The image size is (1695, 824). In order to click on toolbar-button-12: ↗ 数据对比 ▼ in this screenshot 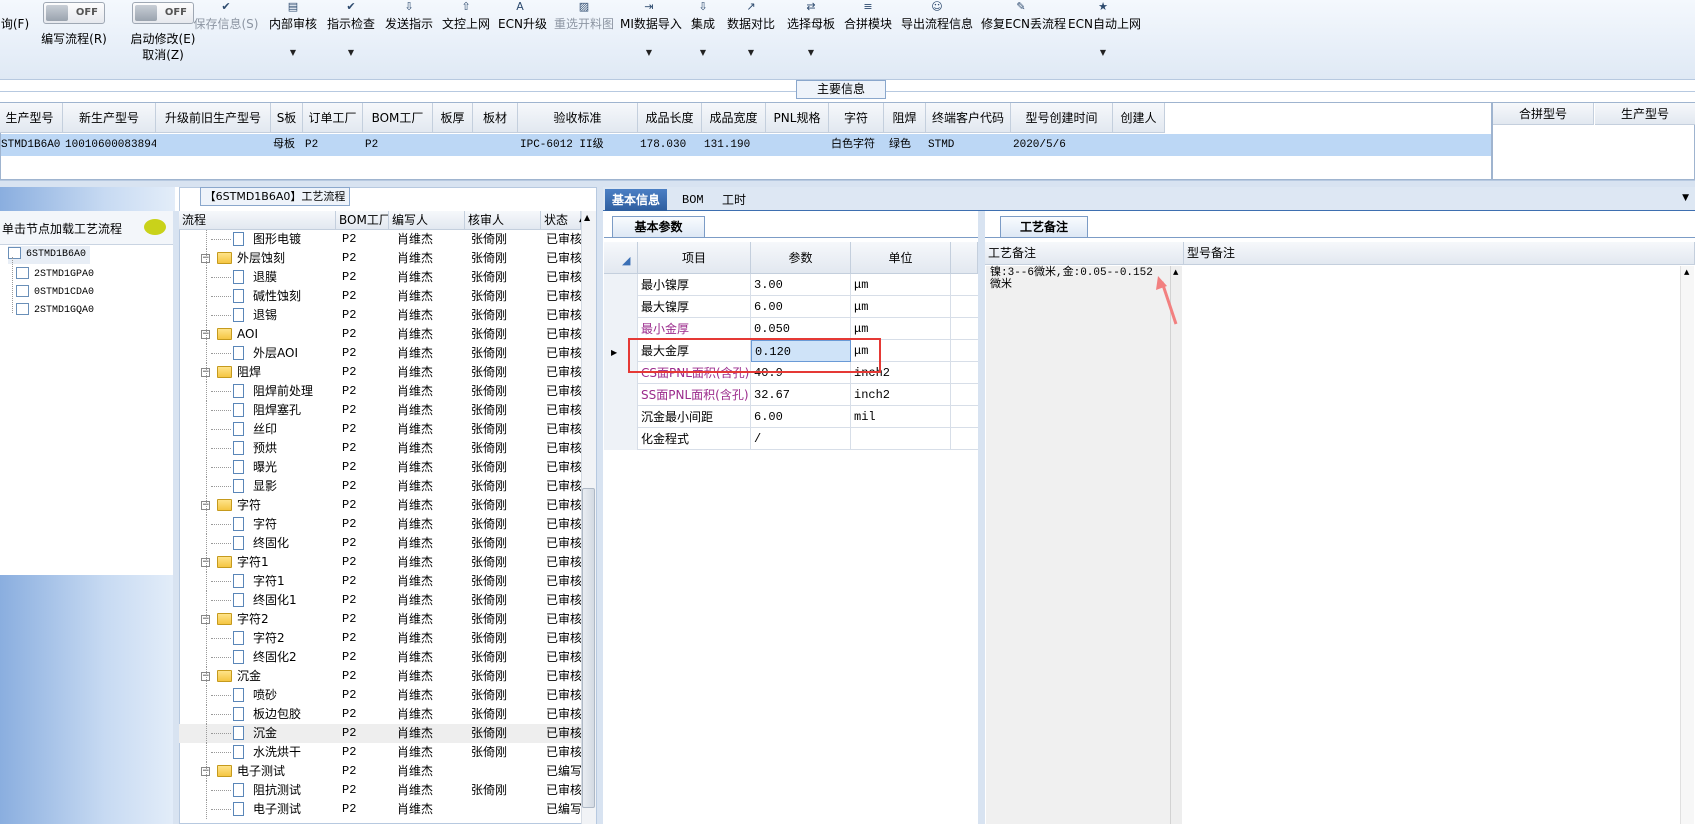, I will do `click(751, 32)`.